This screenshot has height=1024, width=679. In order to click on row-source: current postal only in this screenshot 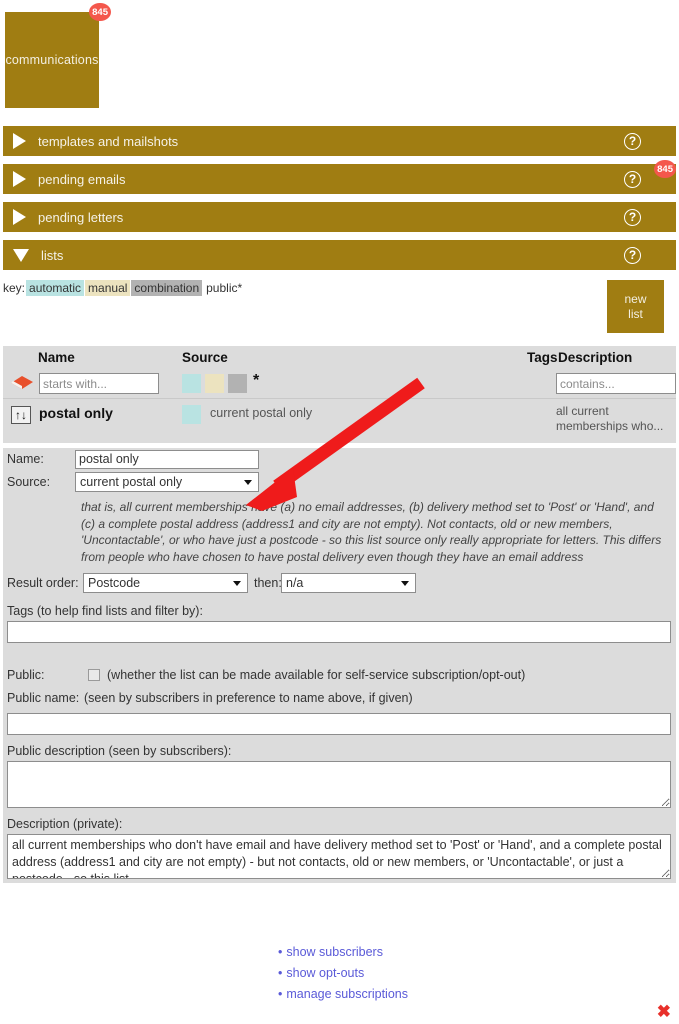, I will do `click(261, 413)`.